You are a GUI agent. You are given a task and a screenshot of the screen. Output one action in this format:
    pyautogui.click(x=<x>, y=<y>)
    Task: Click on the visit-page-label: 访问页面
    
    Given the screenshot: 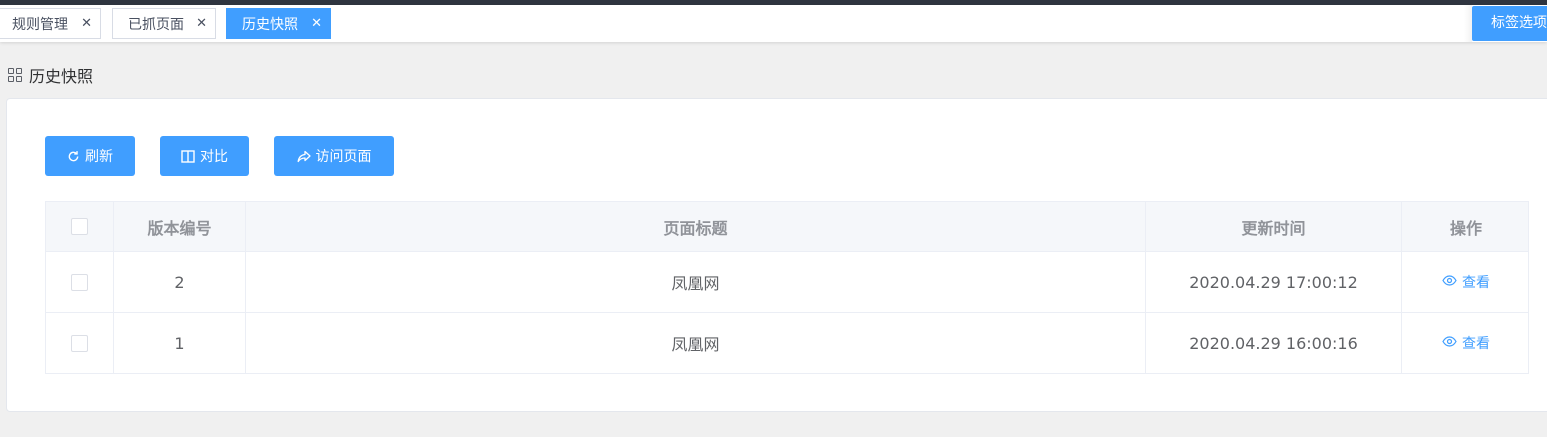 What is the action you would take?
    pyautogui.click(x=343, y=157)
    